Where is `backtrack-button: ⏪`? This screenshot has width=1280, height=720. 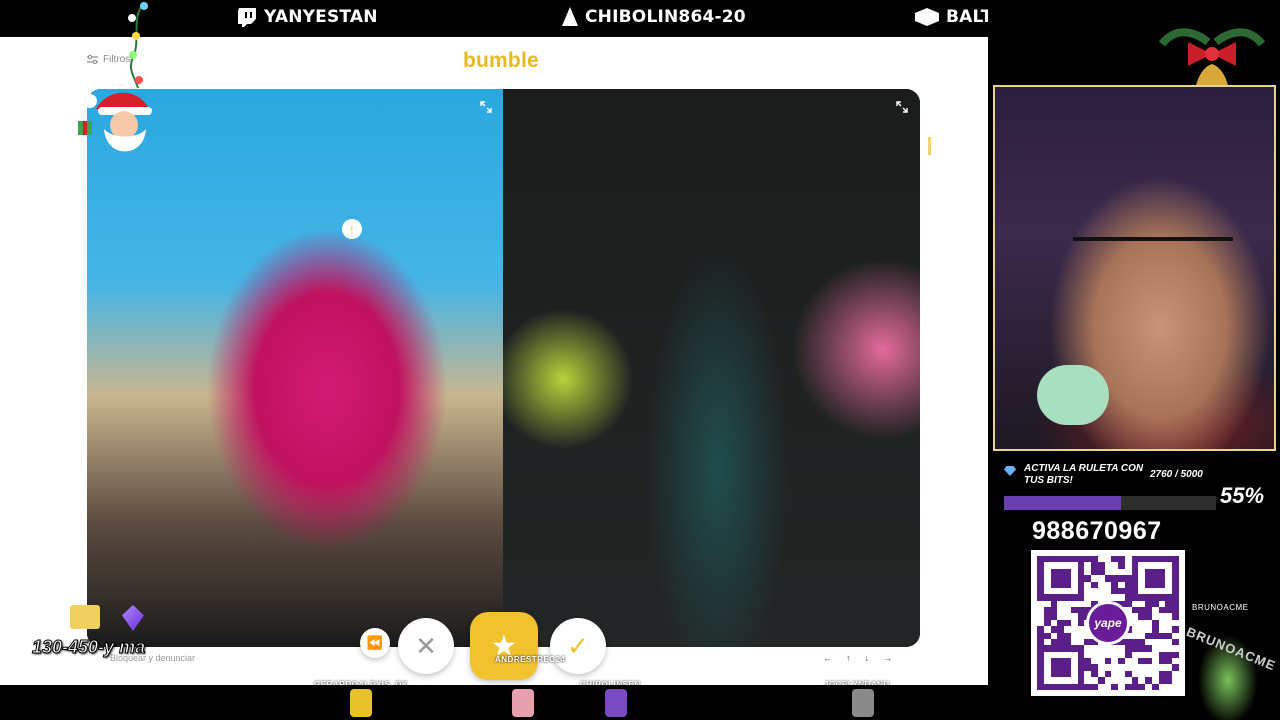
backtrack-button: ⏪ is located at coordinates (375, 643).